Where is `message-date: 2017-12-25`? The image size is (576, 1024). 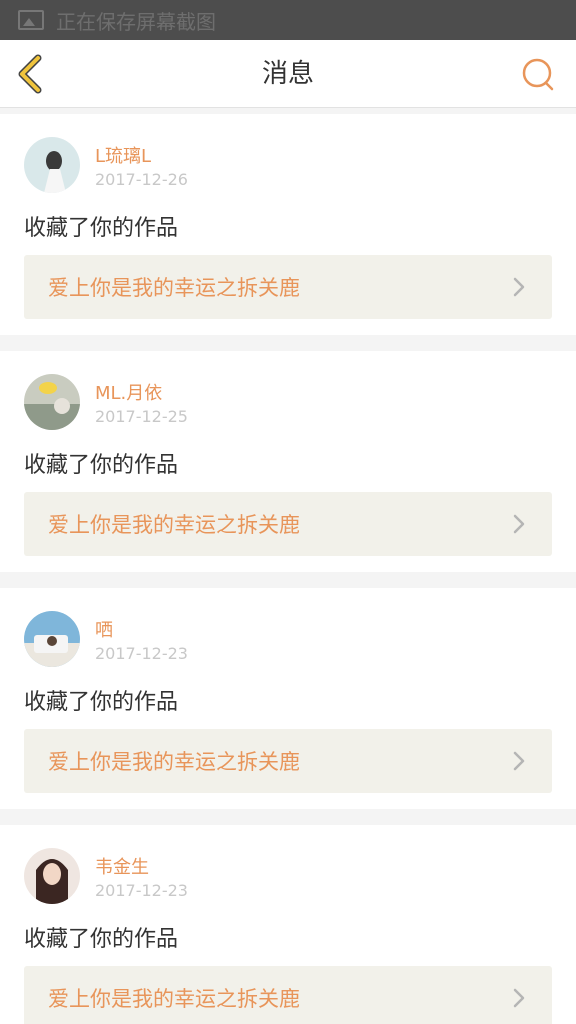 message-date: 2017-12-25 is located at coordinates (141, 416).